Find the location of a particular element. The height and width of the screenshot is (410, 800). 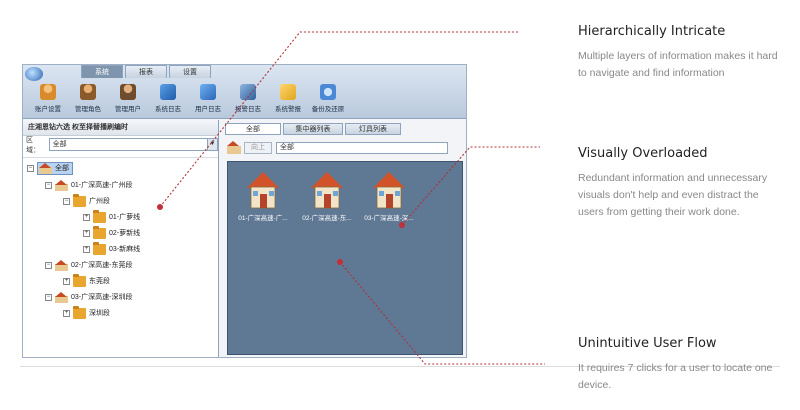

account-settings-button: 账户设置 is located at coordinates (48, 99).